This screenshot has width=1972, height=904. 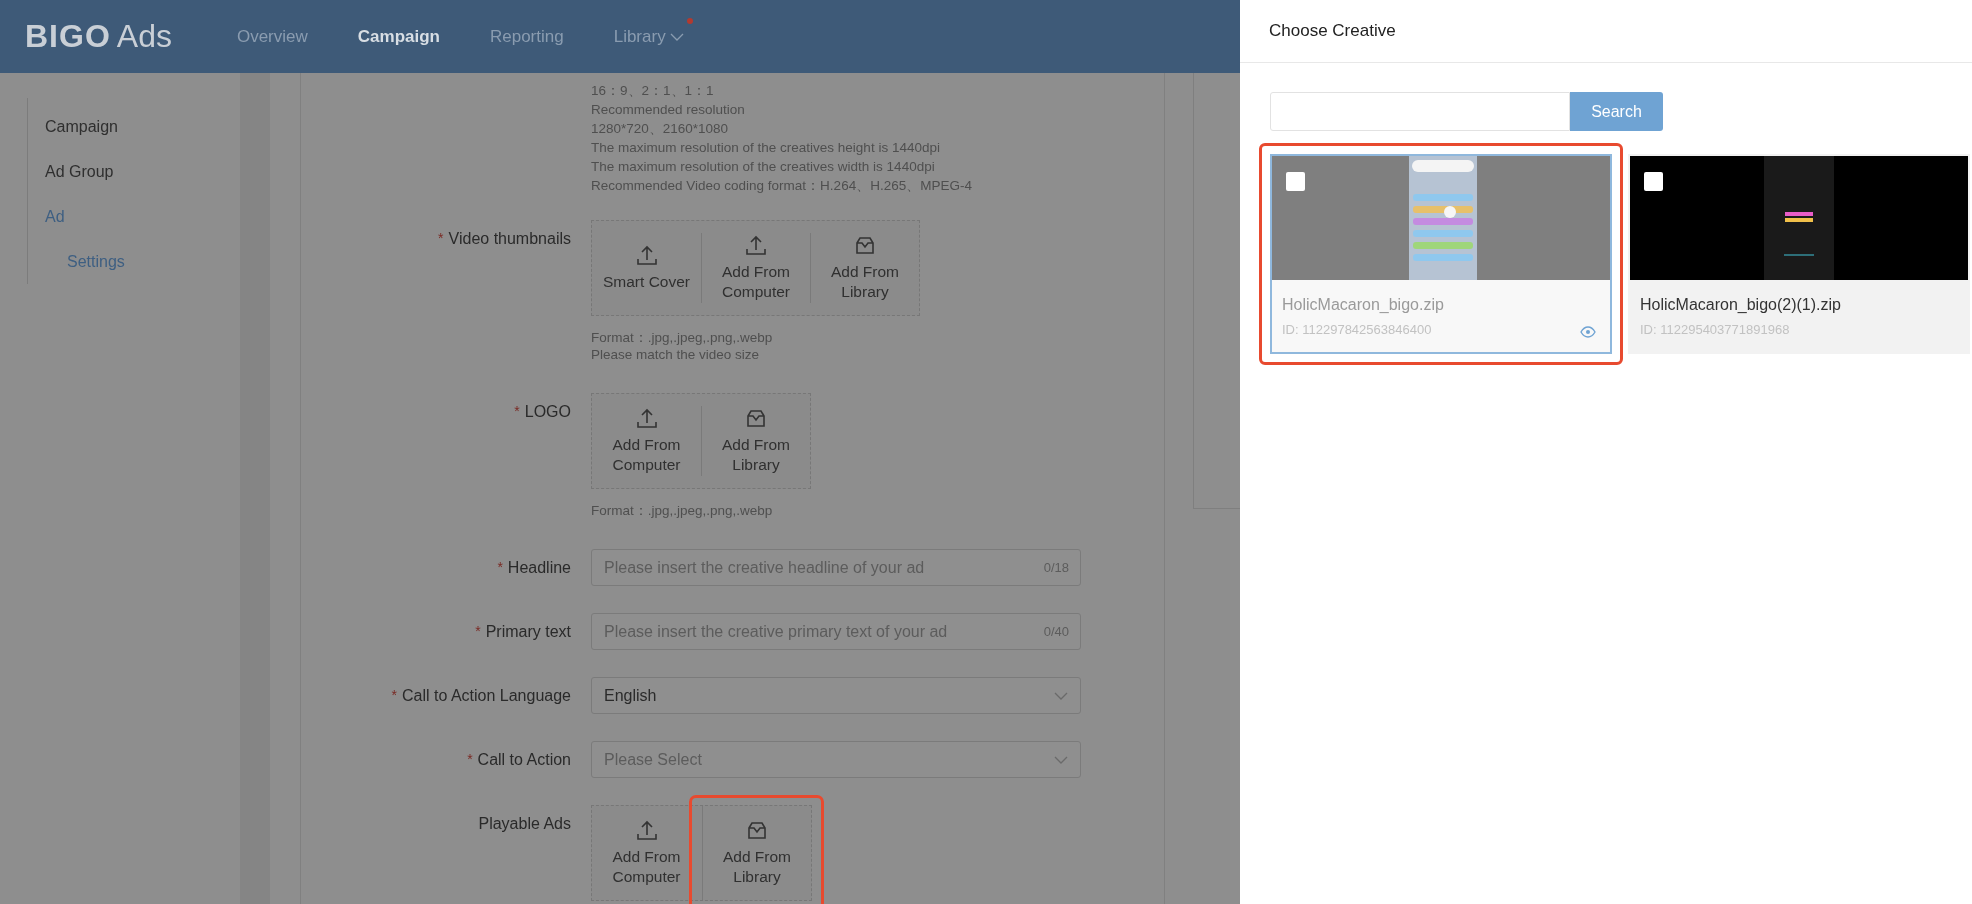 I want to click on logo: BIGO Ads, so click(x=98, y=36).